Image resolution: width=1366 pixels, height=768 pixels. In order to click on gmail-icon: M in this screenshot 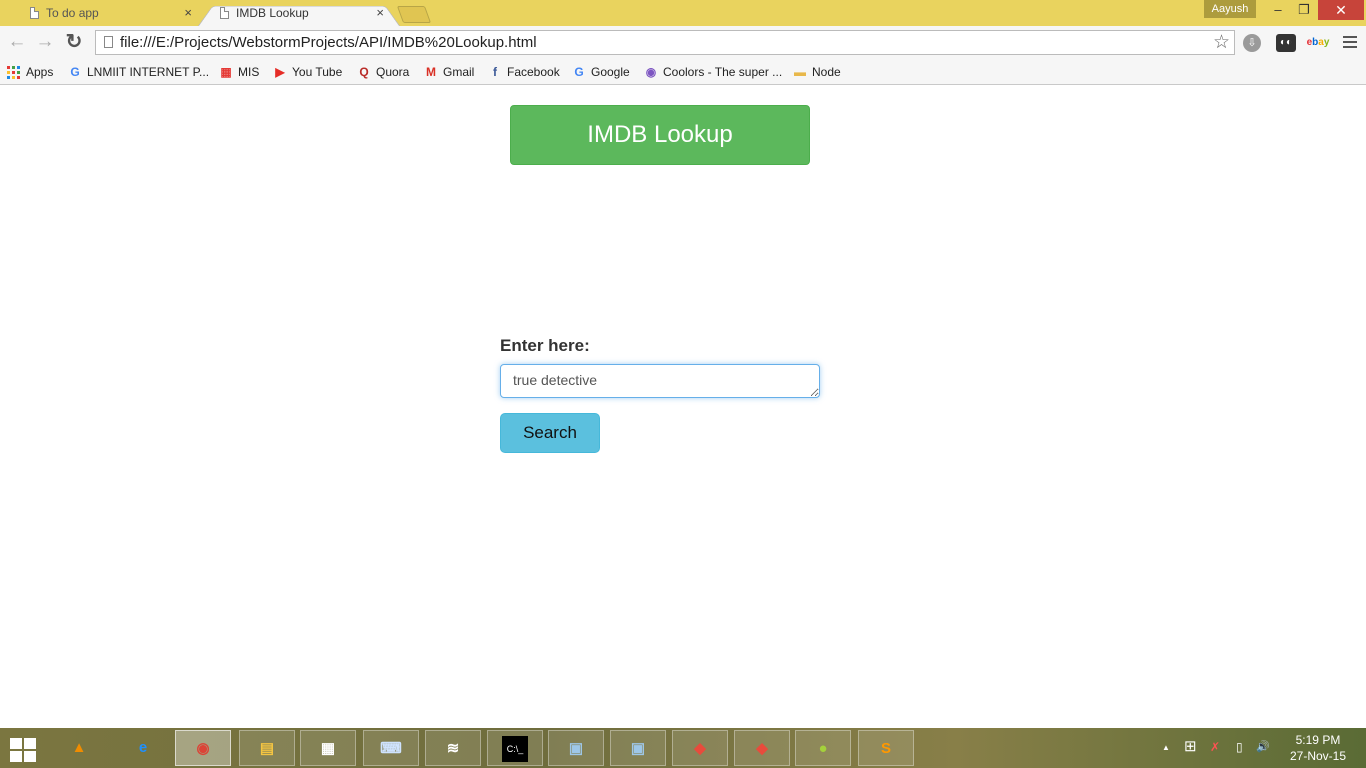, I will do `click(431, 72)`.